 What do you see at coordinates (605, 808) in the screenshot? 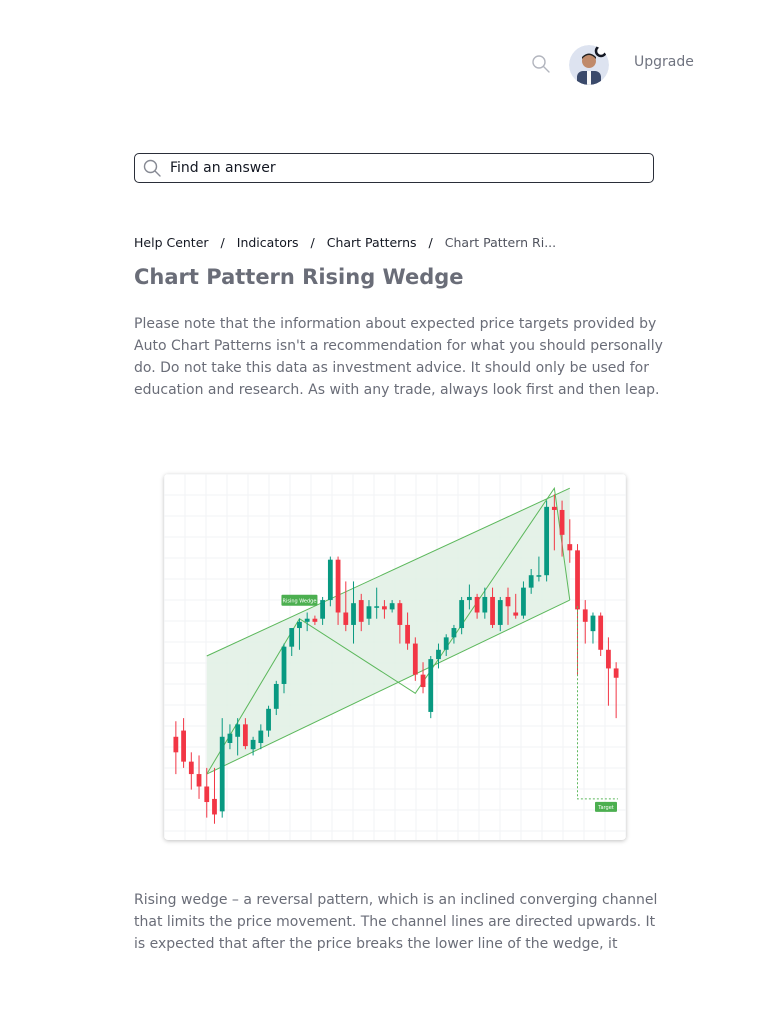
I see `target-label: Target` at bounding box center [605, 808].